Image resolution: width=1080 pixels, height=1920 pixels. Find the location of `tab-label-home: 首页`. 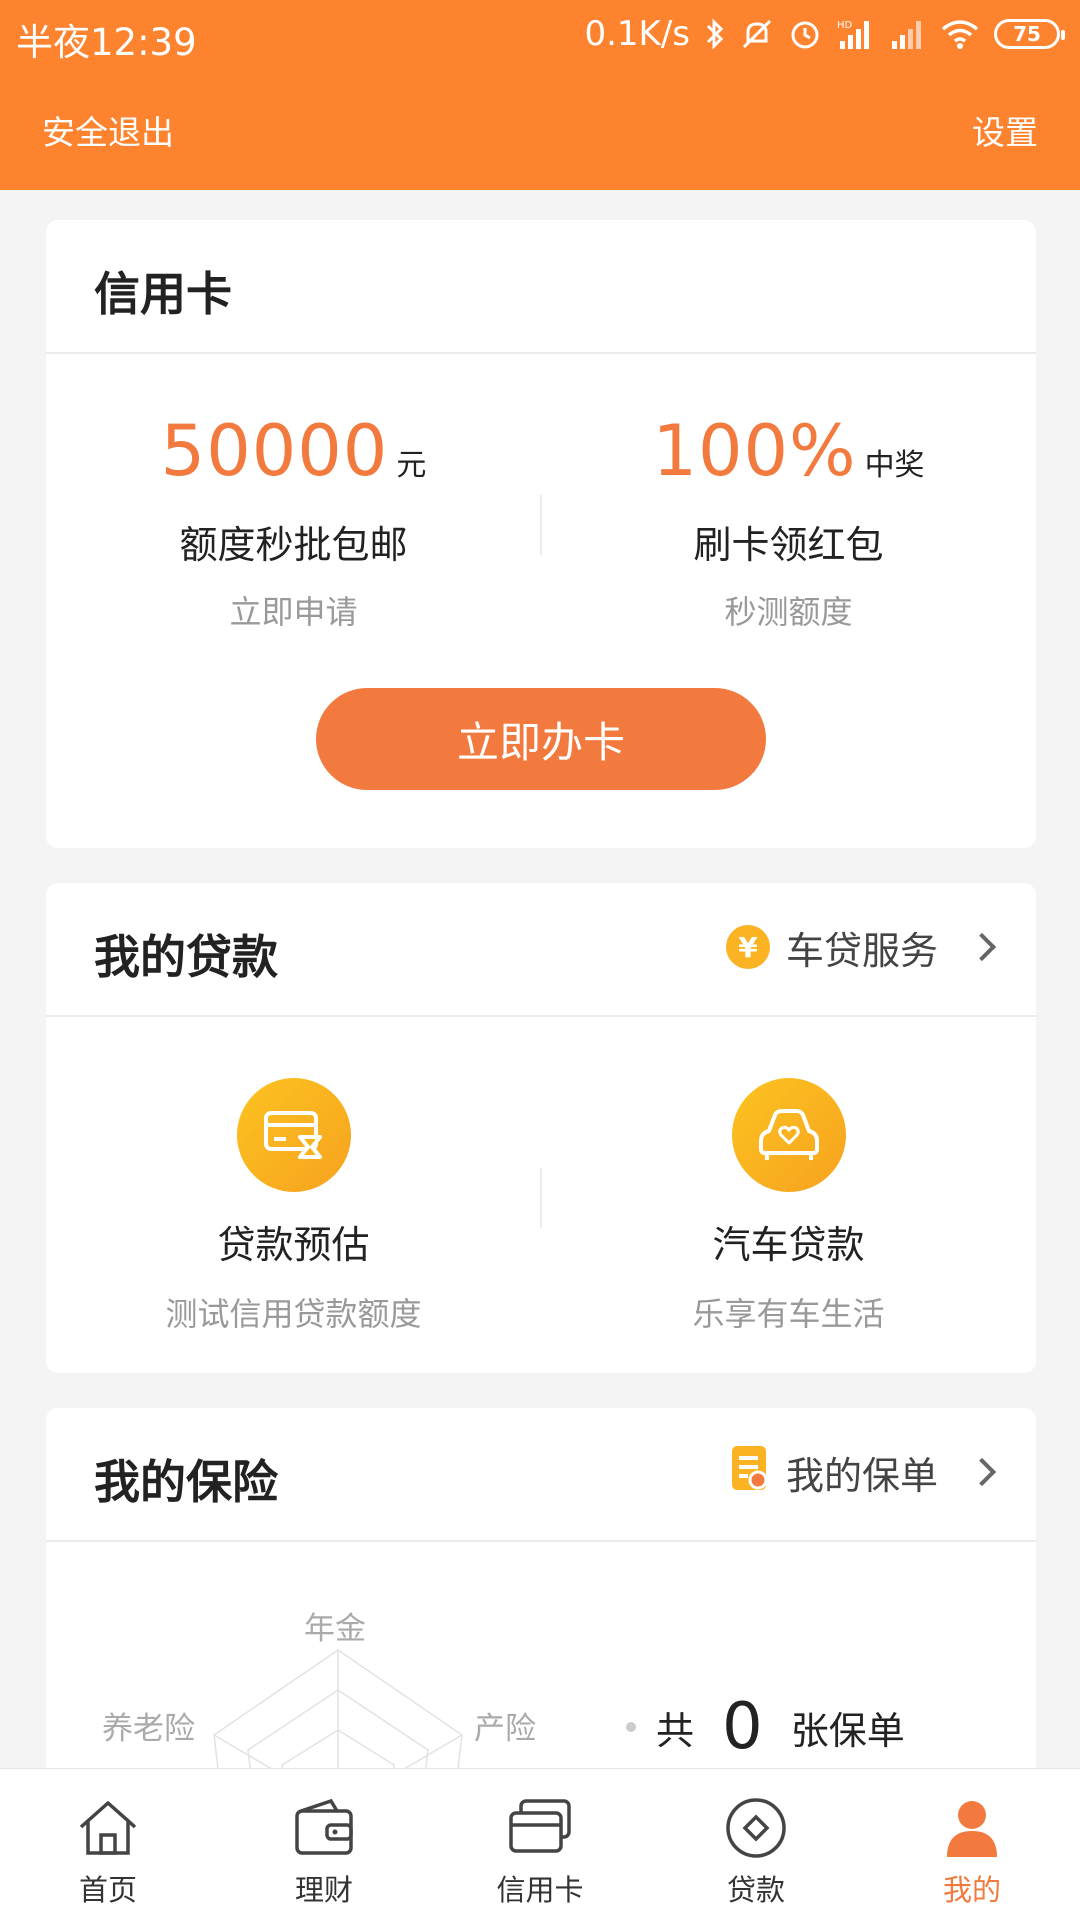

tab-label-home: 首页 is located at coordinates (107, 1890).